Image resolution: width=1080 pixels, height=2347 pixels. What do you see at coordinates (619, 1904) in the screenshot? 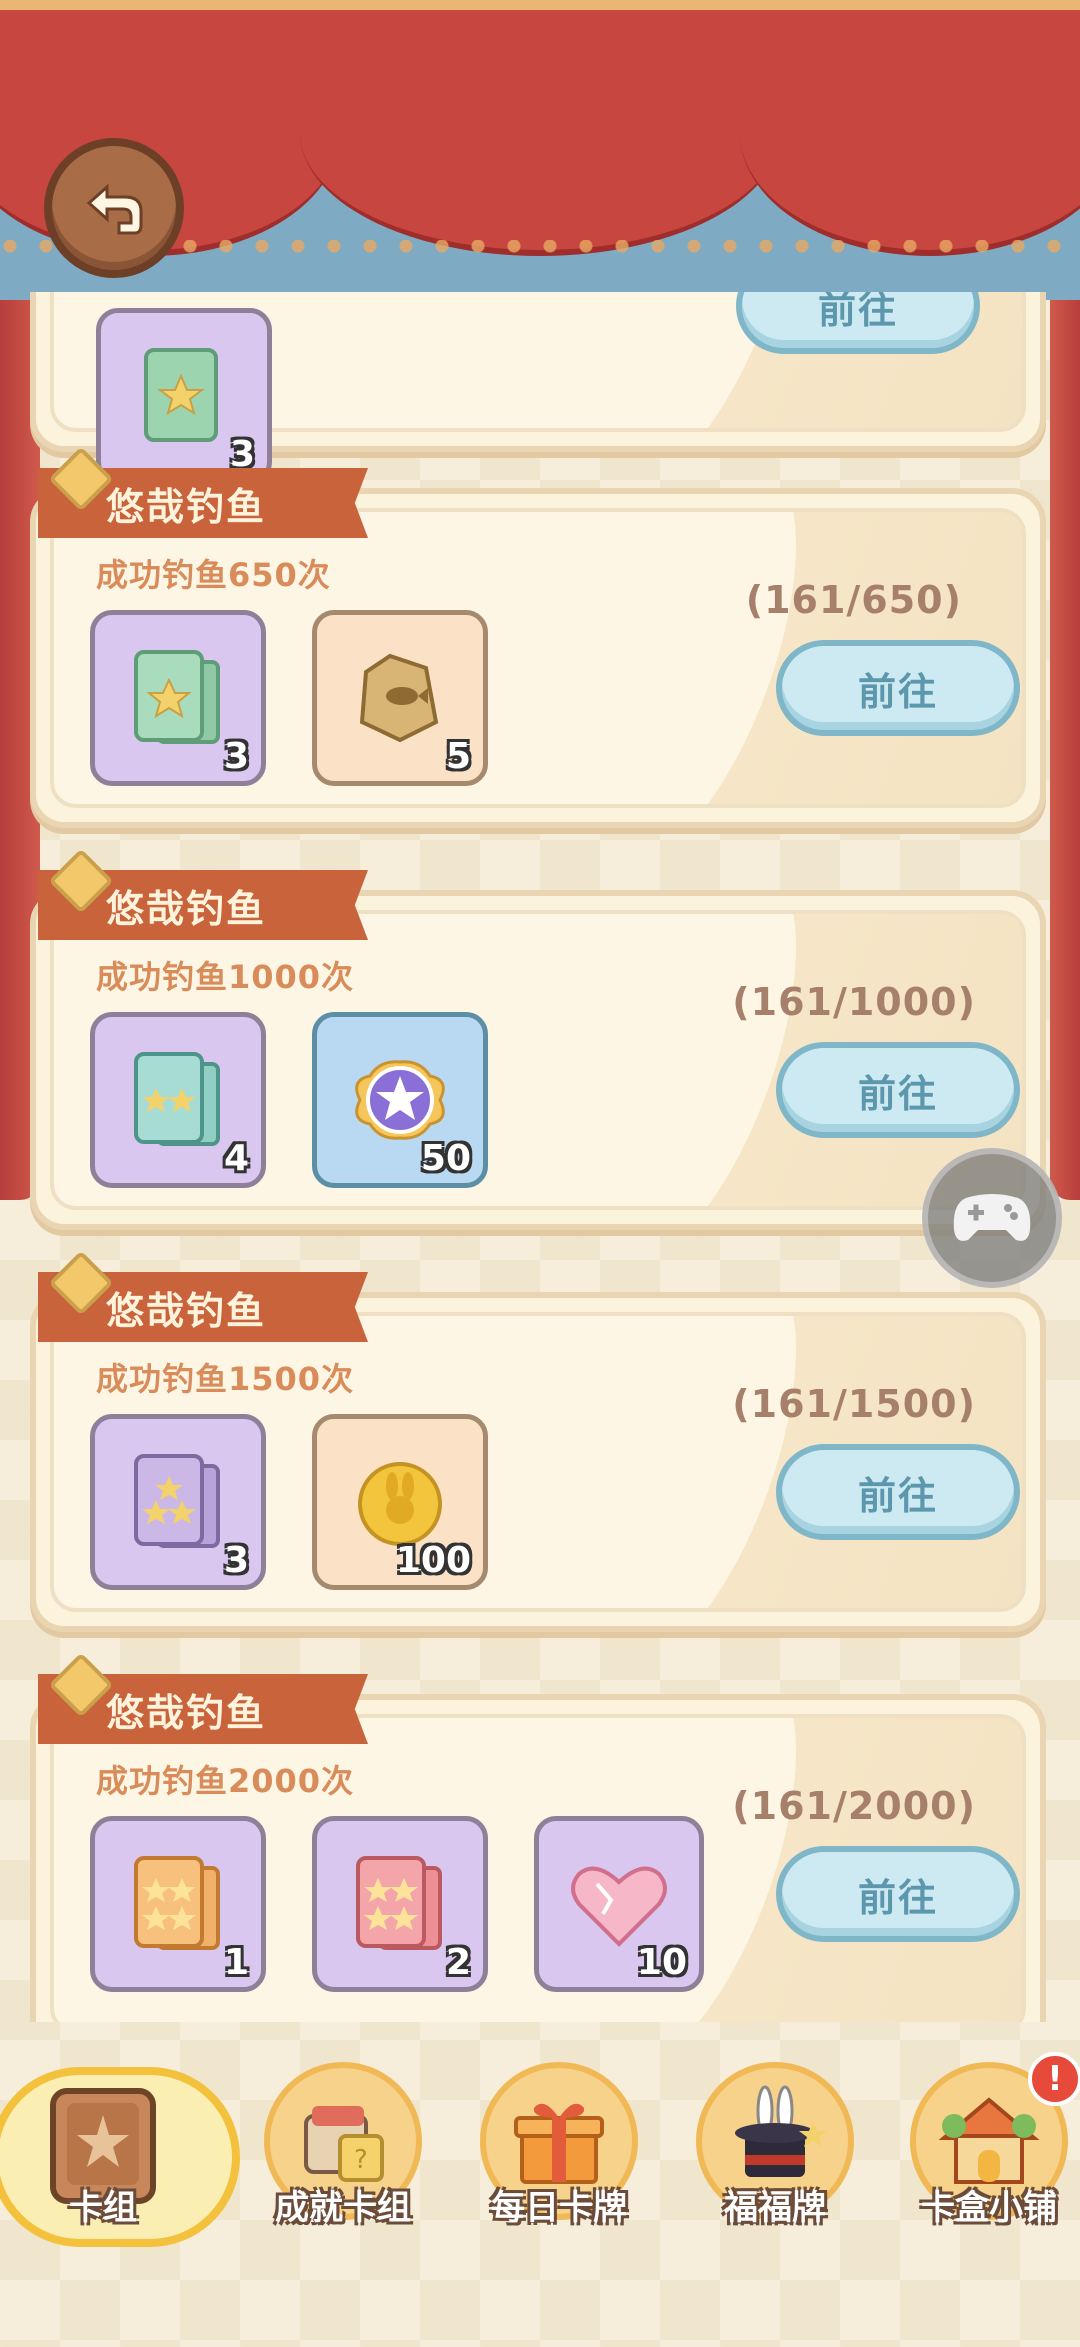
I see `reward-item: 10` at bounding box center [619, 1904].